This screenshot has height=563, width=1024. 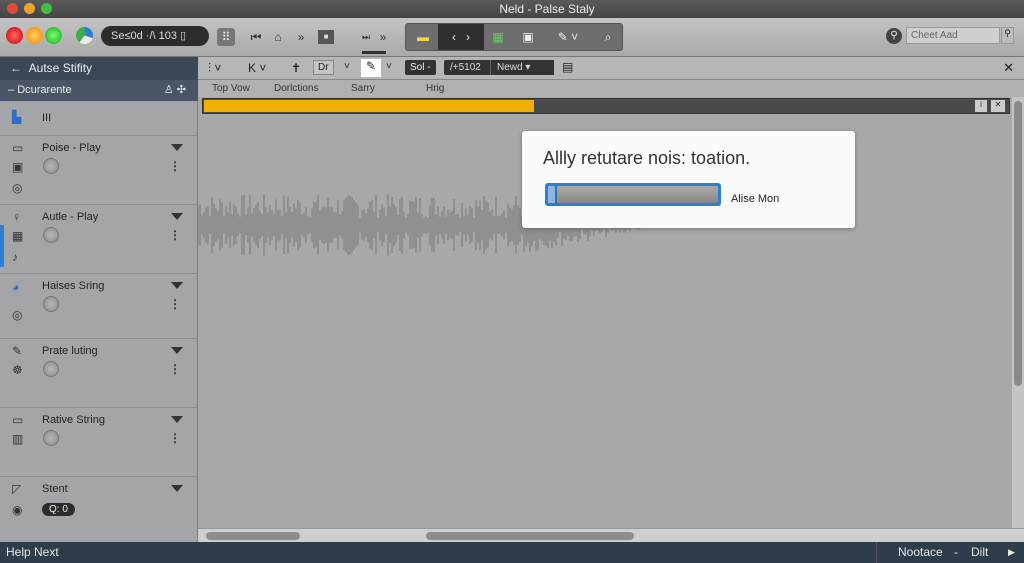 What do you see at coordinates (512, 9) in the screenshot?
I see `title-bar: Neld - Palse Staly` at bounding box center [512, 9].